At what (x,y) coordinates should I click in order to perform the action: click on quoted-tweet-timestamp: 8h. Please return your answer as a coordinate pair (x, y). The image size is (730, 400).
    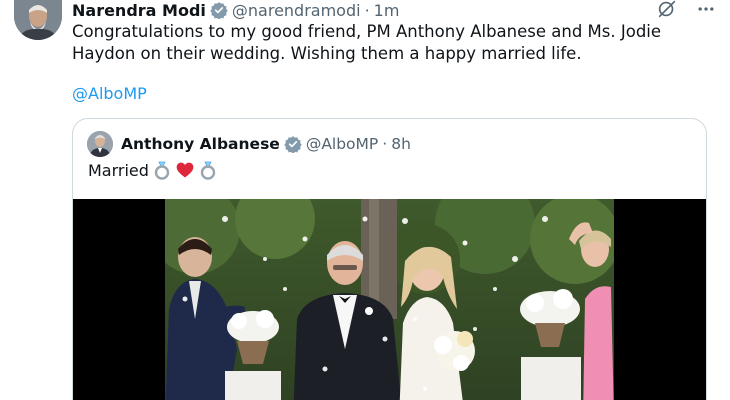
    Looking at the image, I should click on (401, 144).